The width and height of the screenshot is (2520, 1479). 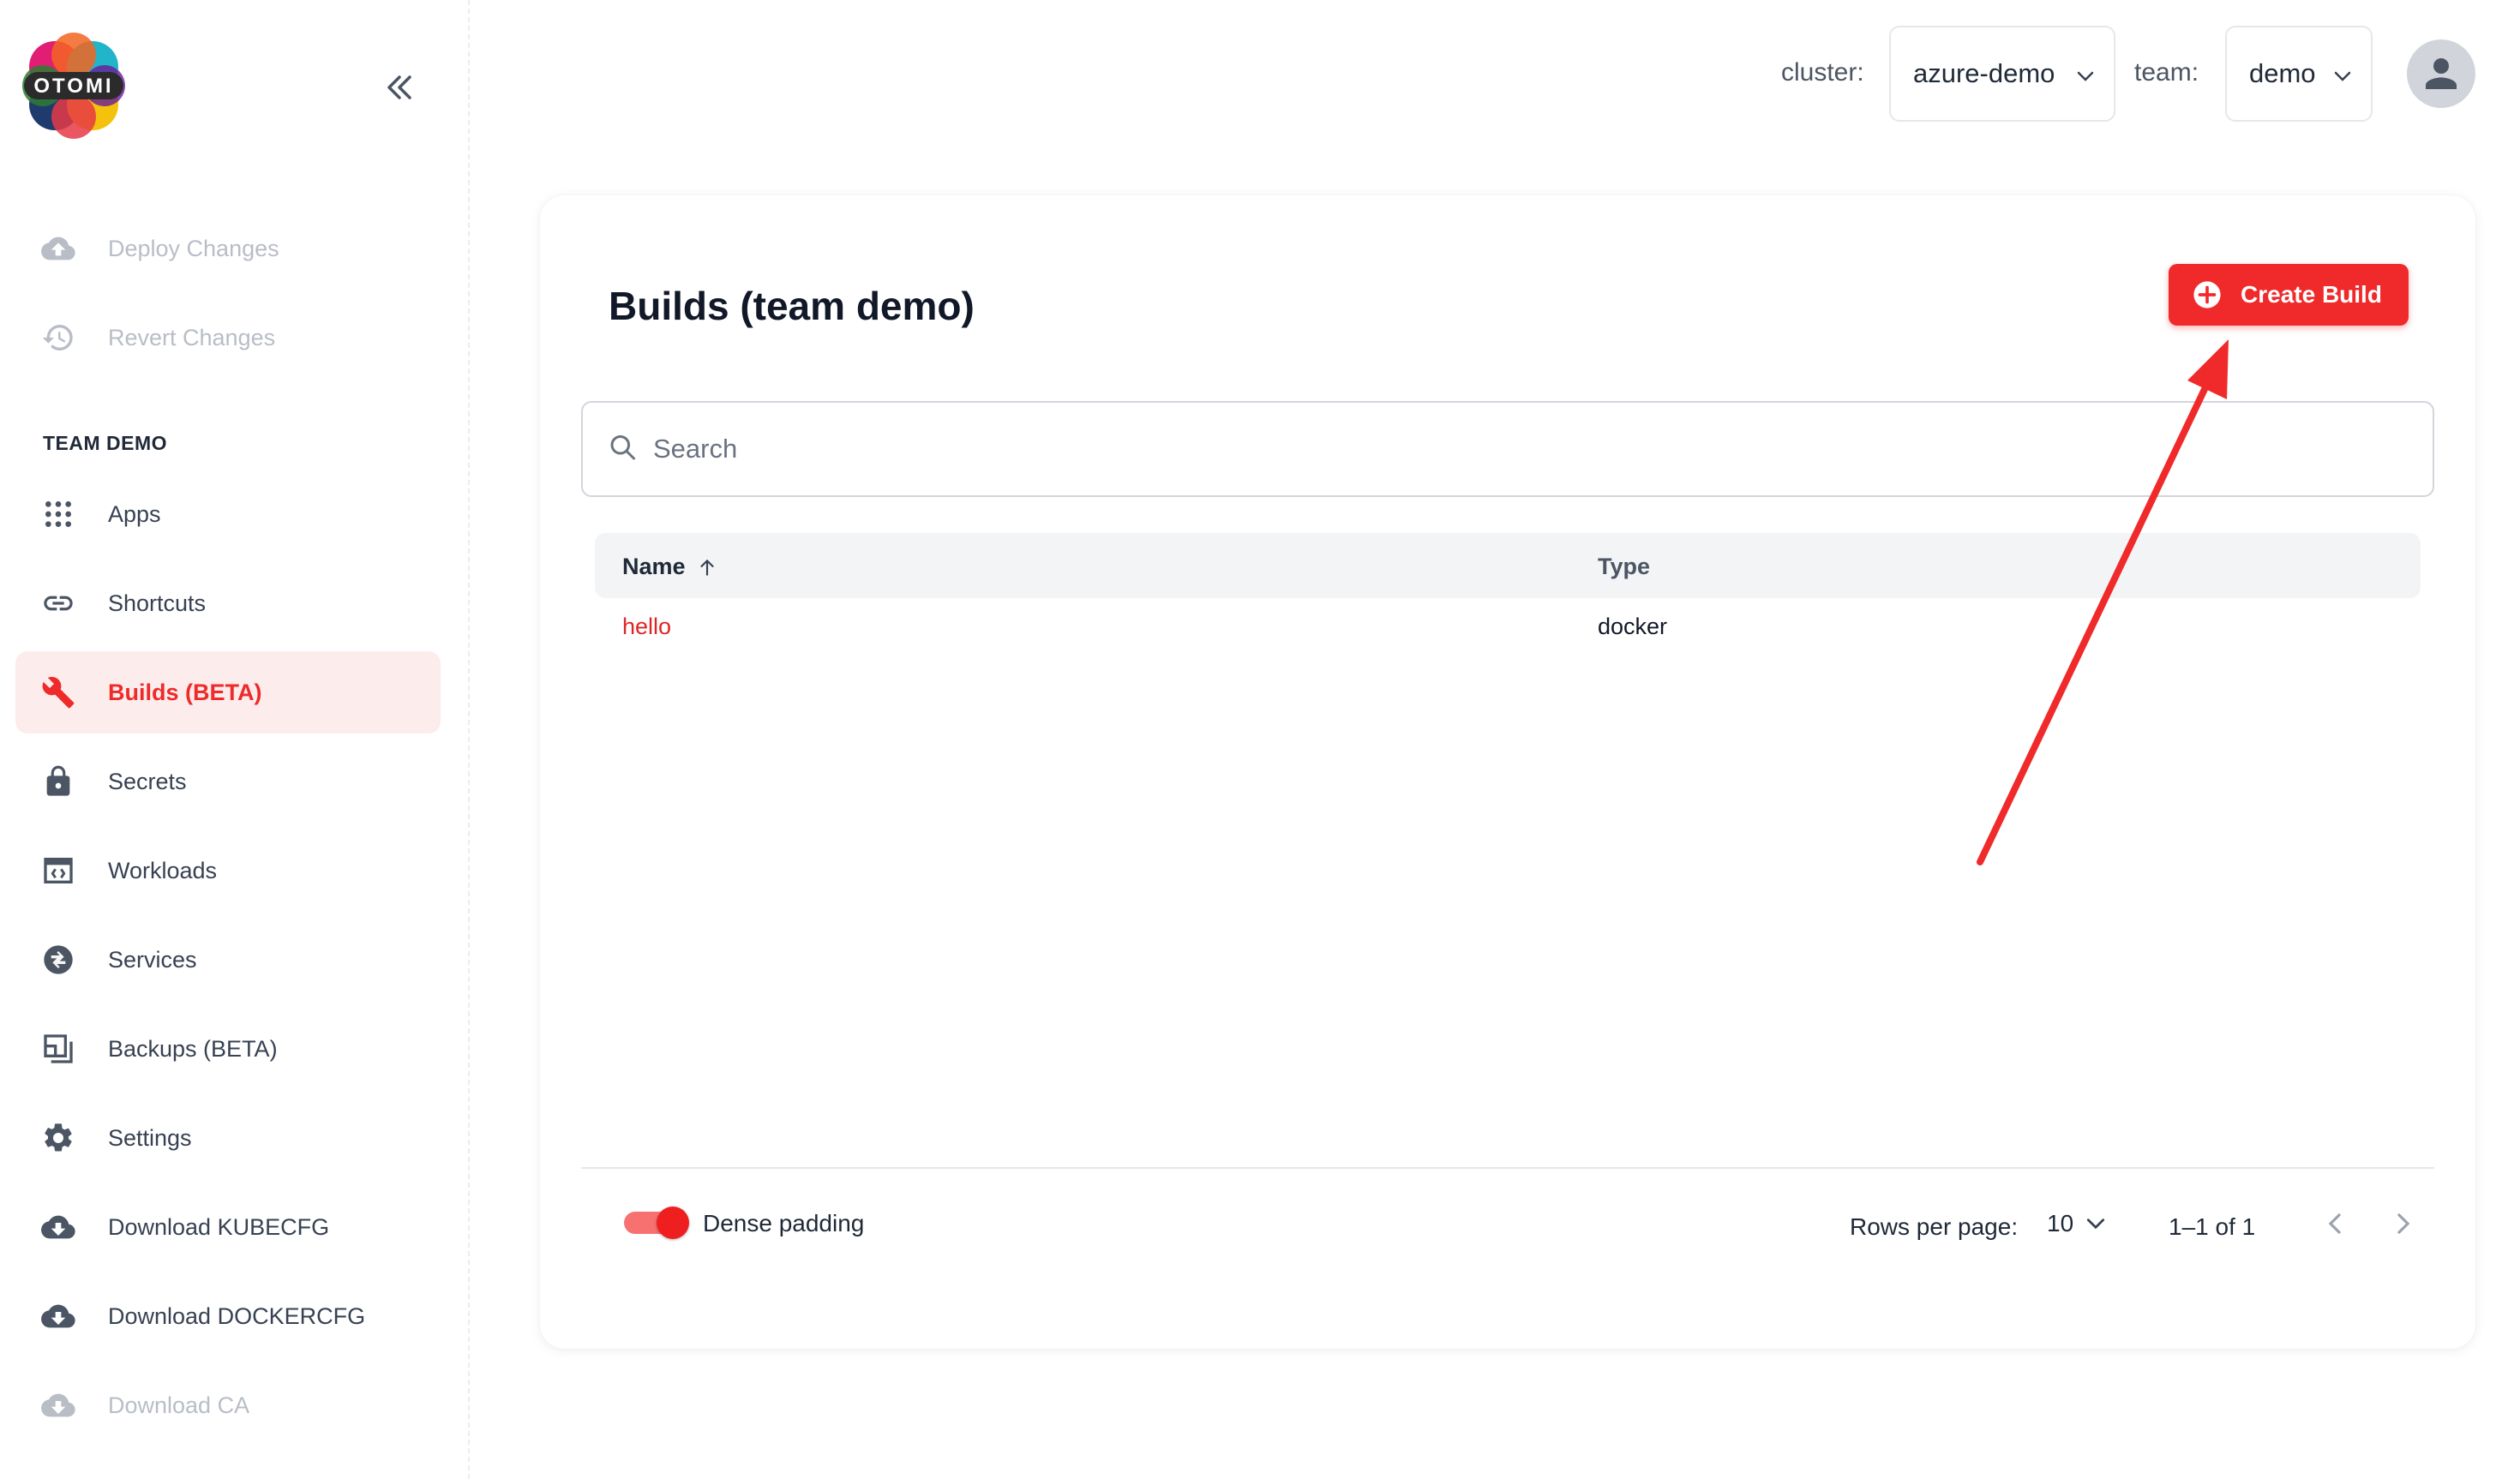 I want to click on create-build-label: Create Build, so click(x=2311, y=294).